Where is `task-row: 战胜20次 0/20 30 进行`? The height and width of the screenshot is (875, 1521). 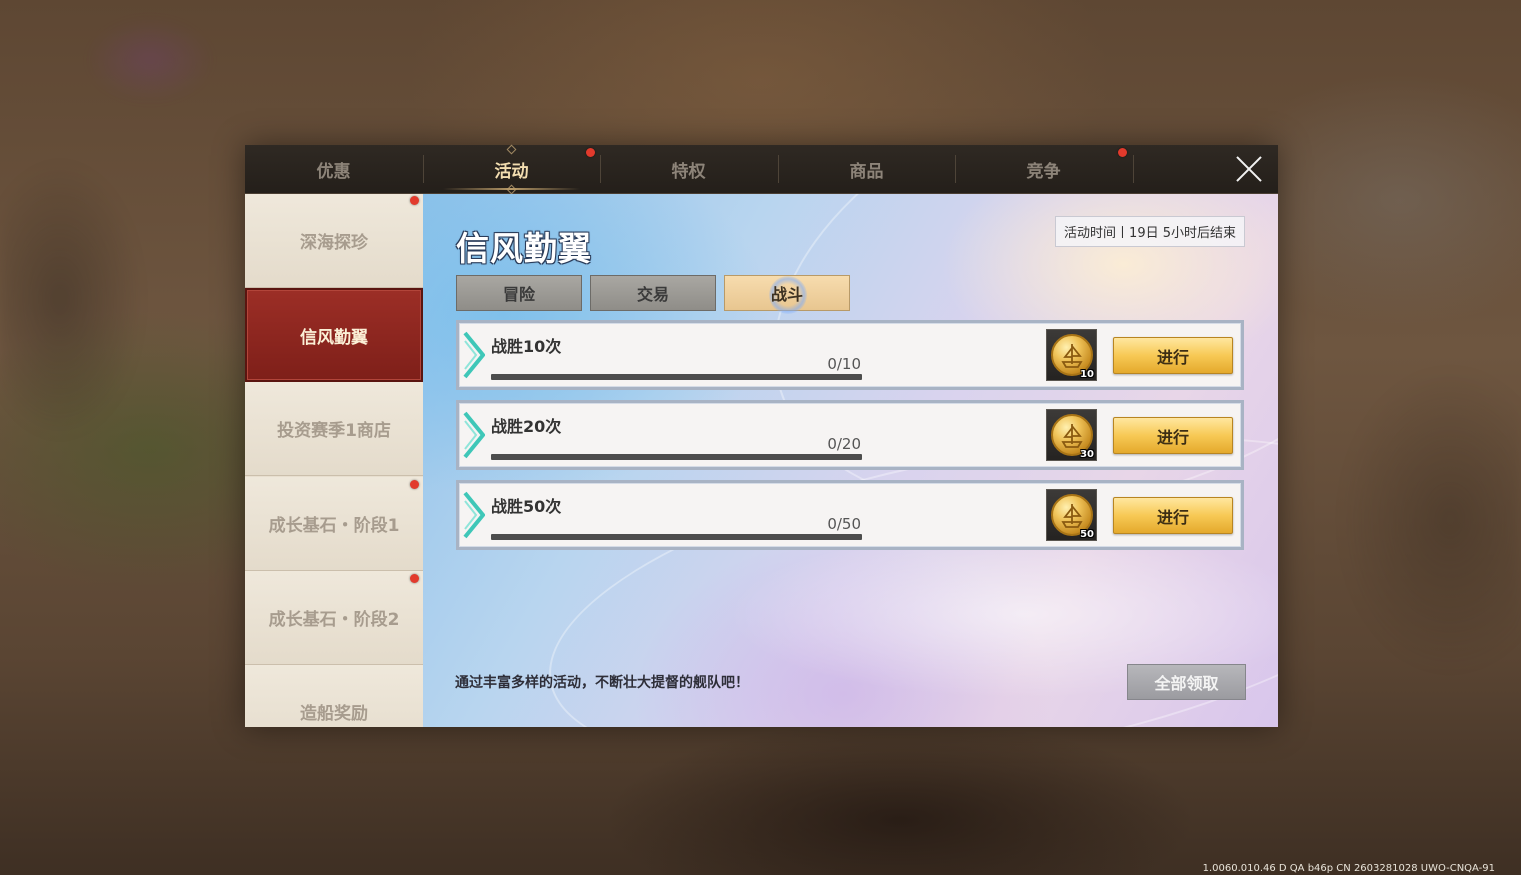
task-row: 战胜20次 0/20 30 进行 is located at coordinates (850, 435).